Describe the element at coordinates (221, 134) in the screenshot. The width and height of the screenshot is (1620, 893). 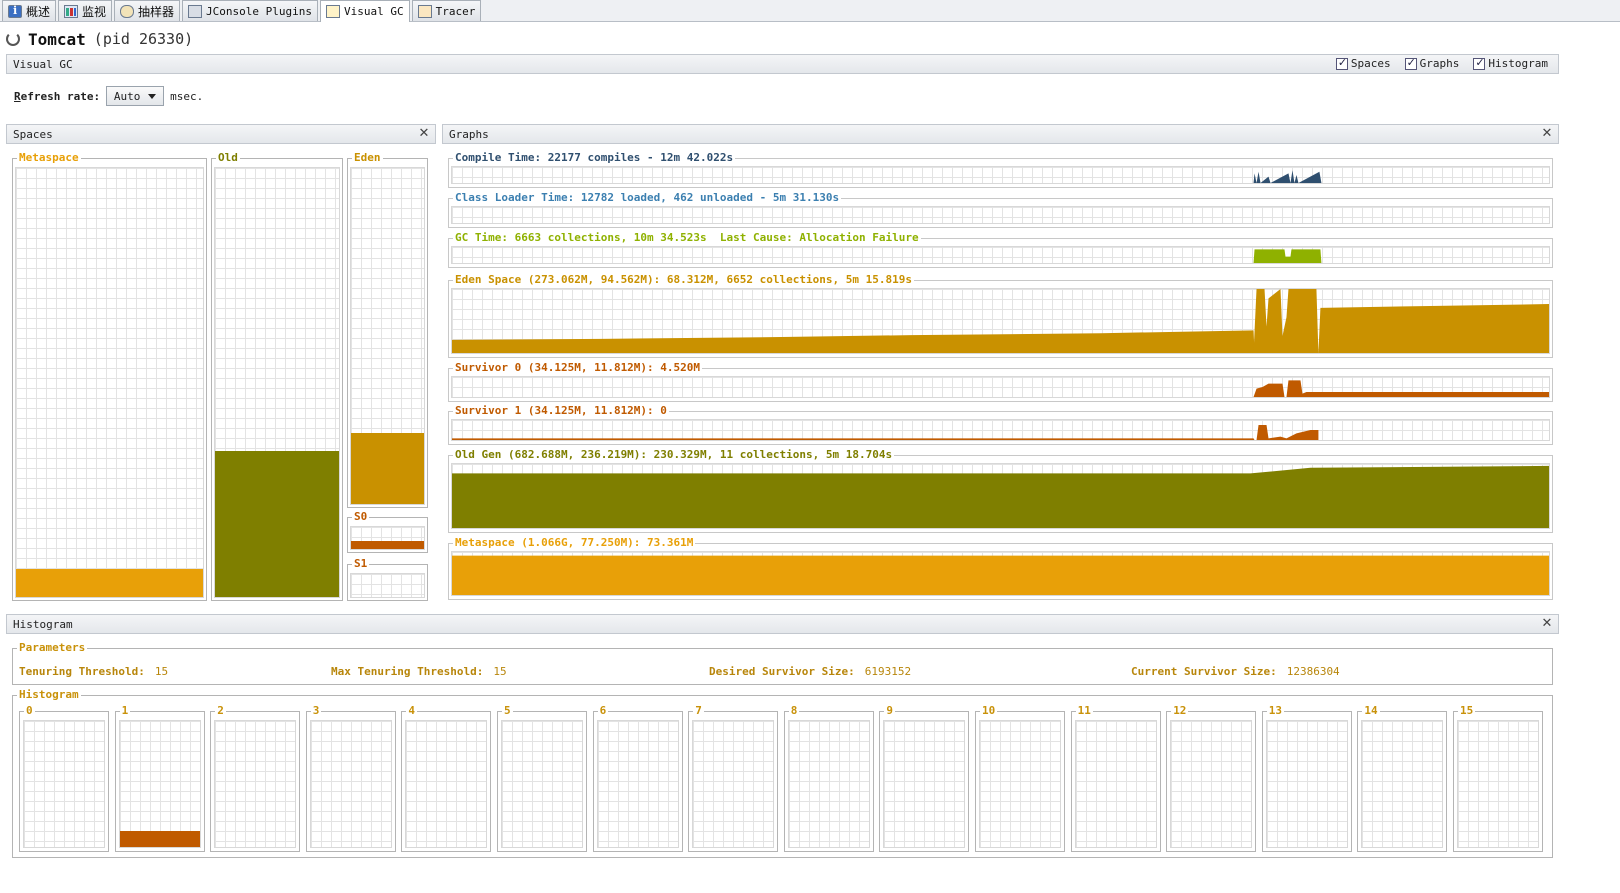
I see `spaces-header: Spaces ✕` at that location.